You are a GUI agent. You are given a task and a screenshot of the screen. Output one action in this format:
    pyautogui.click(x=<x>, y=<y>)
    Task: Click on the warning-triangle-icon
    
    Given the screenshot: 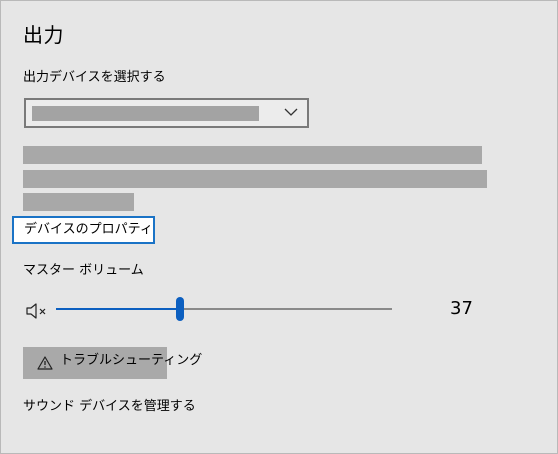 What is the action you would take?
    pyautogui.click(x=45, y=363)
    